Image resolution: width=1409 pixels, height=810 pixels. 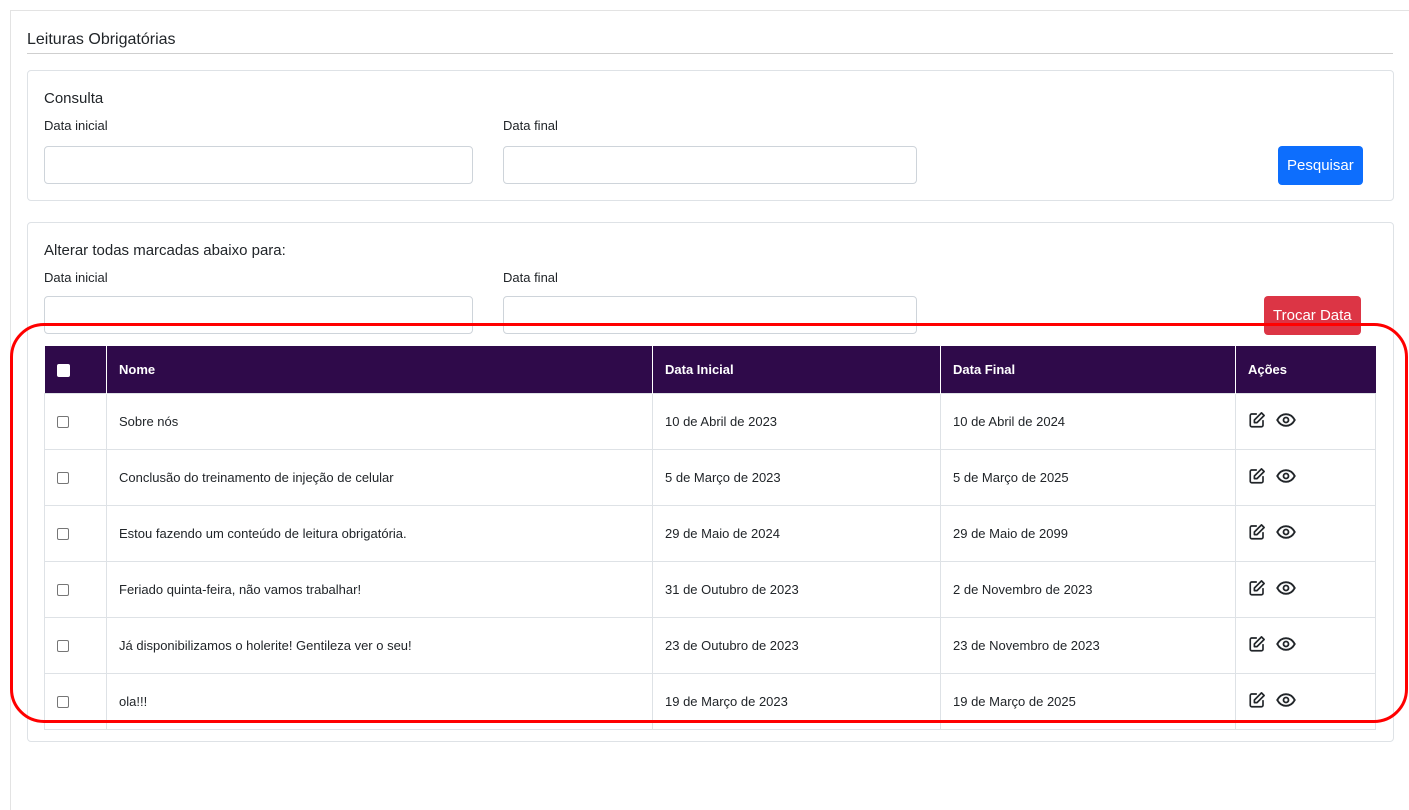 What do you see at coordinates (258, 165) in the screenshot?
I see `consulta-start-date-input` at bounding box center [258, 165].